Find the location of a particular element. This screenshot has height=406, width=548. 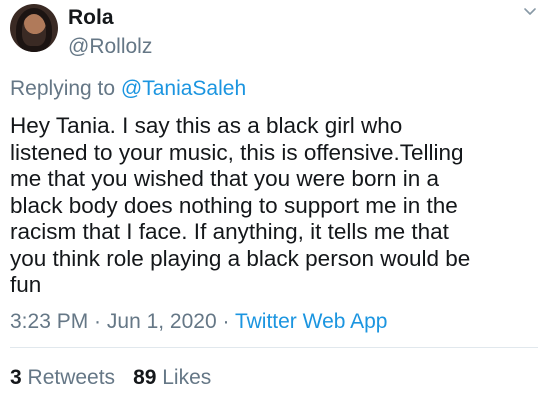

reply-context: Replying to @TaniaSaleh is located at coordinates (128, 89).